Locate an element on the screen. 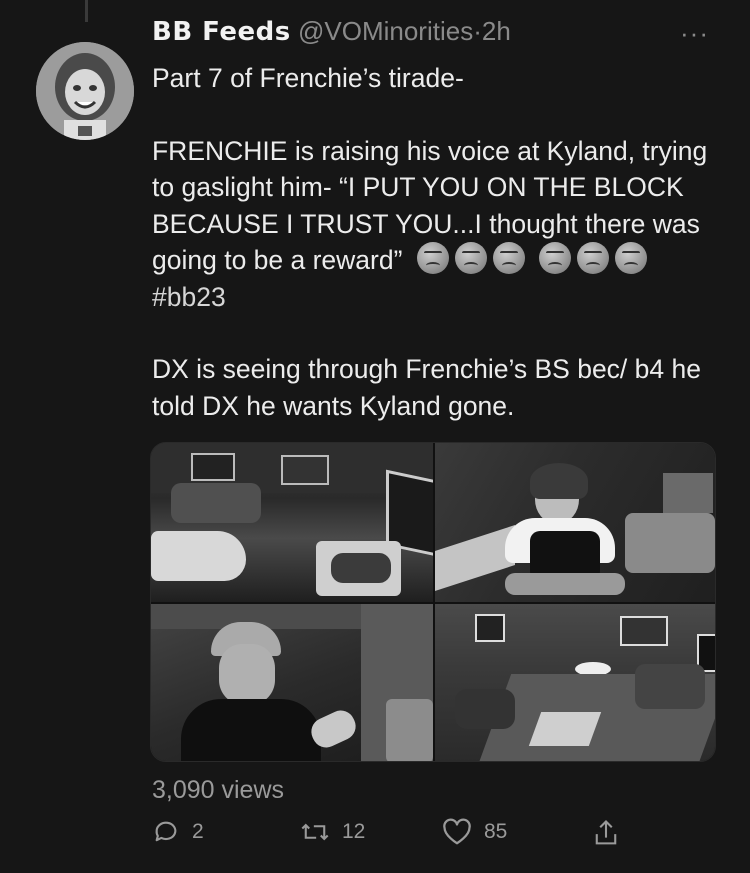  reply-count: 2 is located at coordinates (198, 831).